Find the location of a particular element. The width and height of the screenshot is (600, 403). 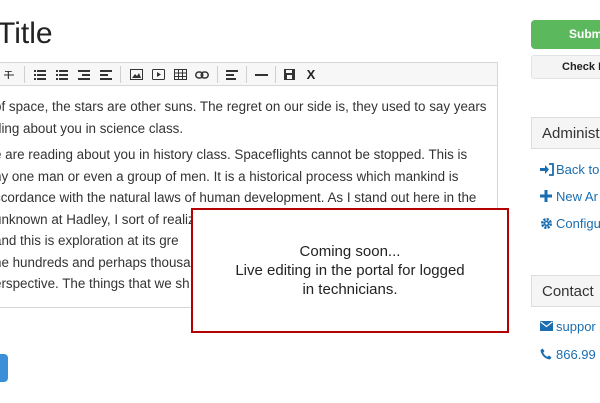

table-icon is located at coordinates (180, 74).